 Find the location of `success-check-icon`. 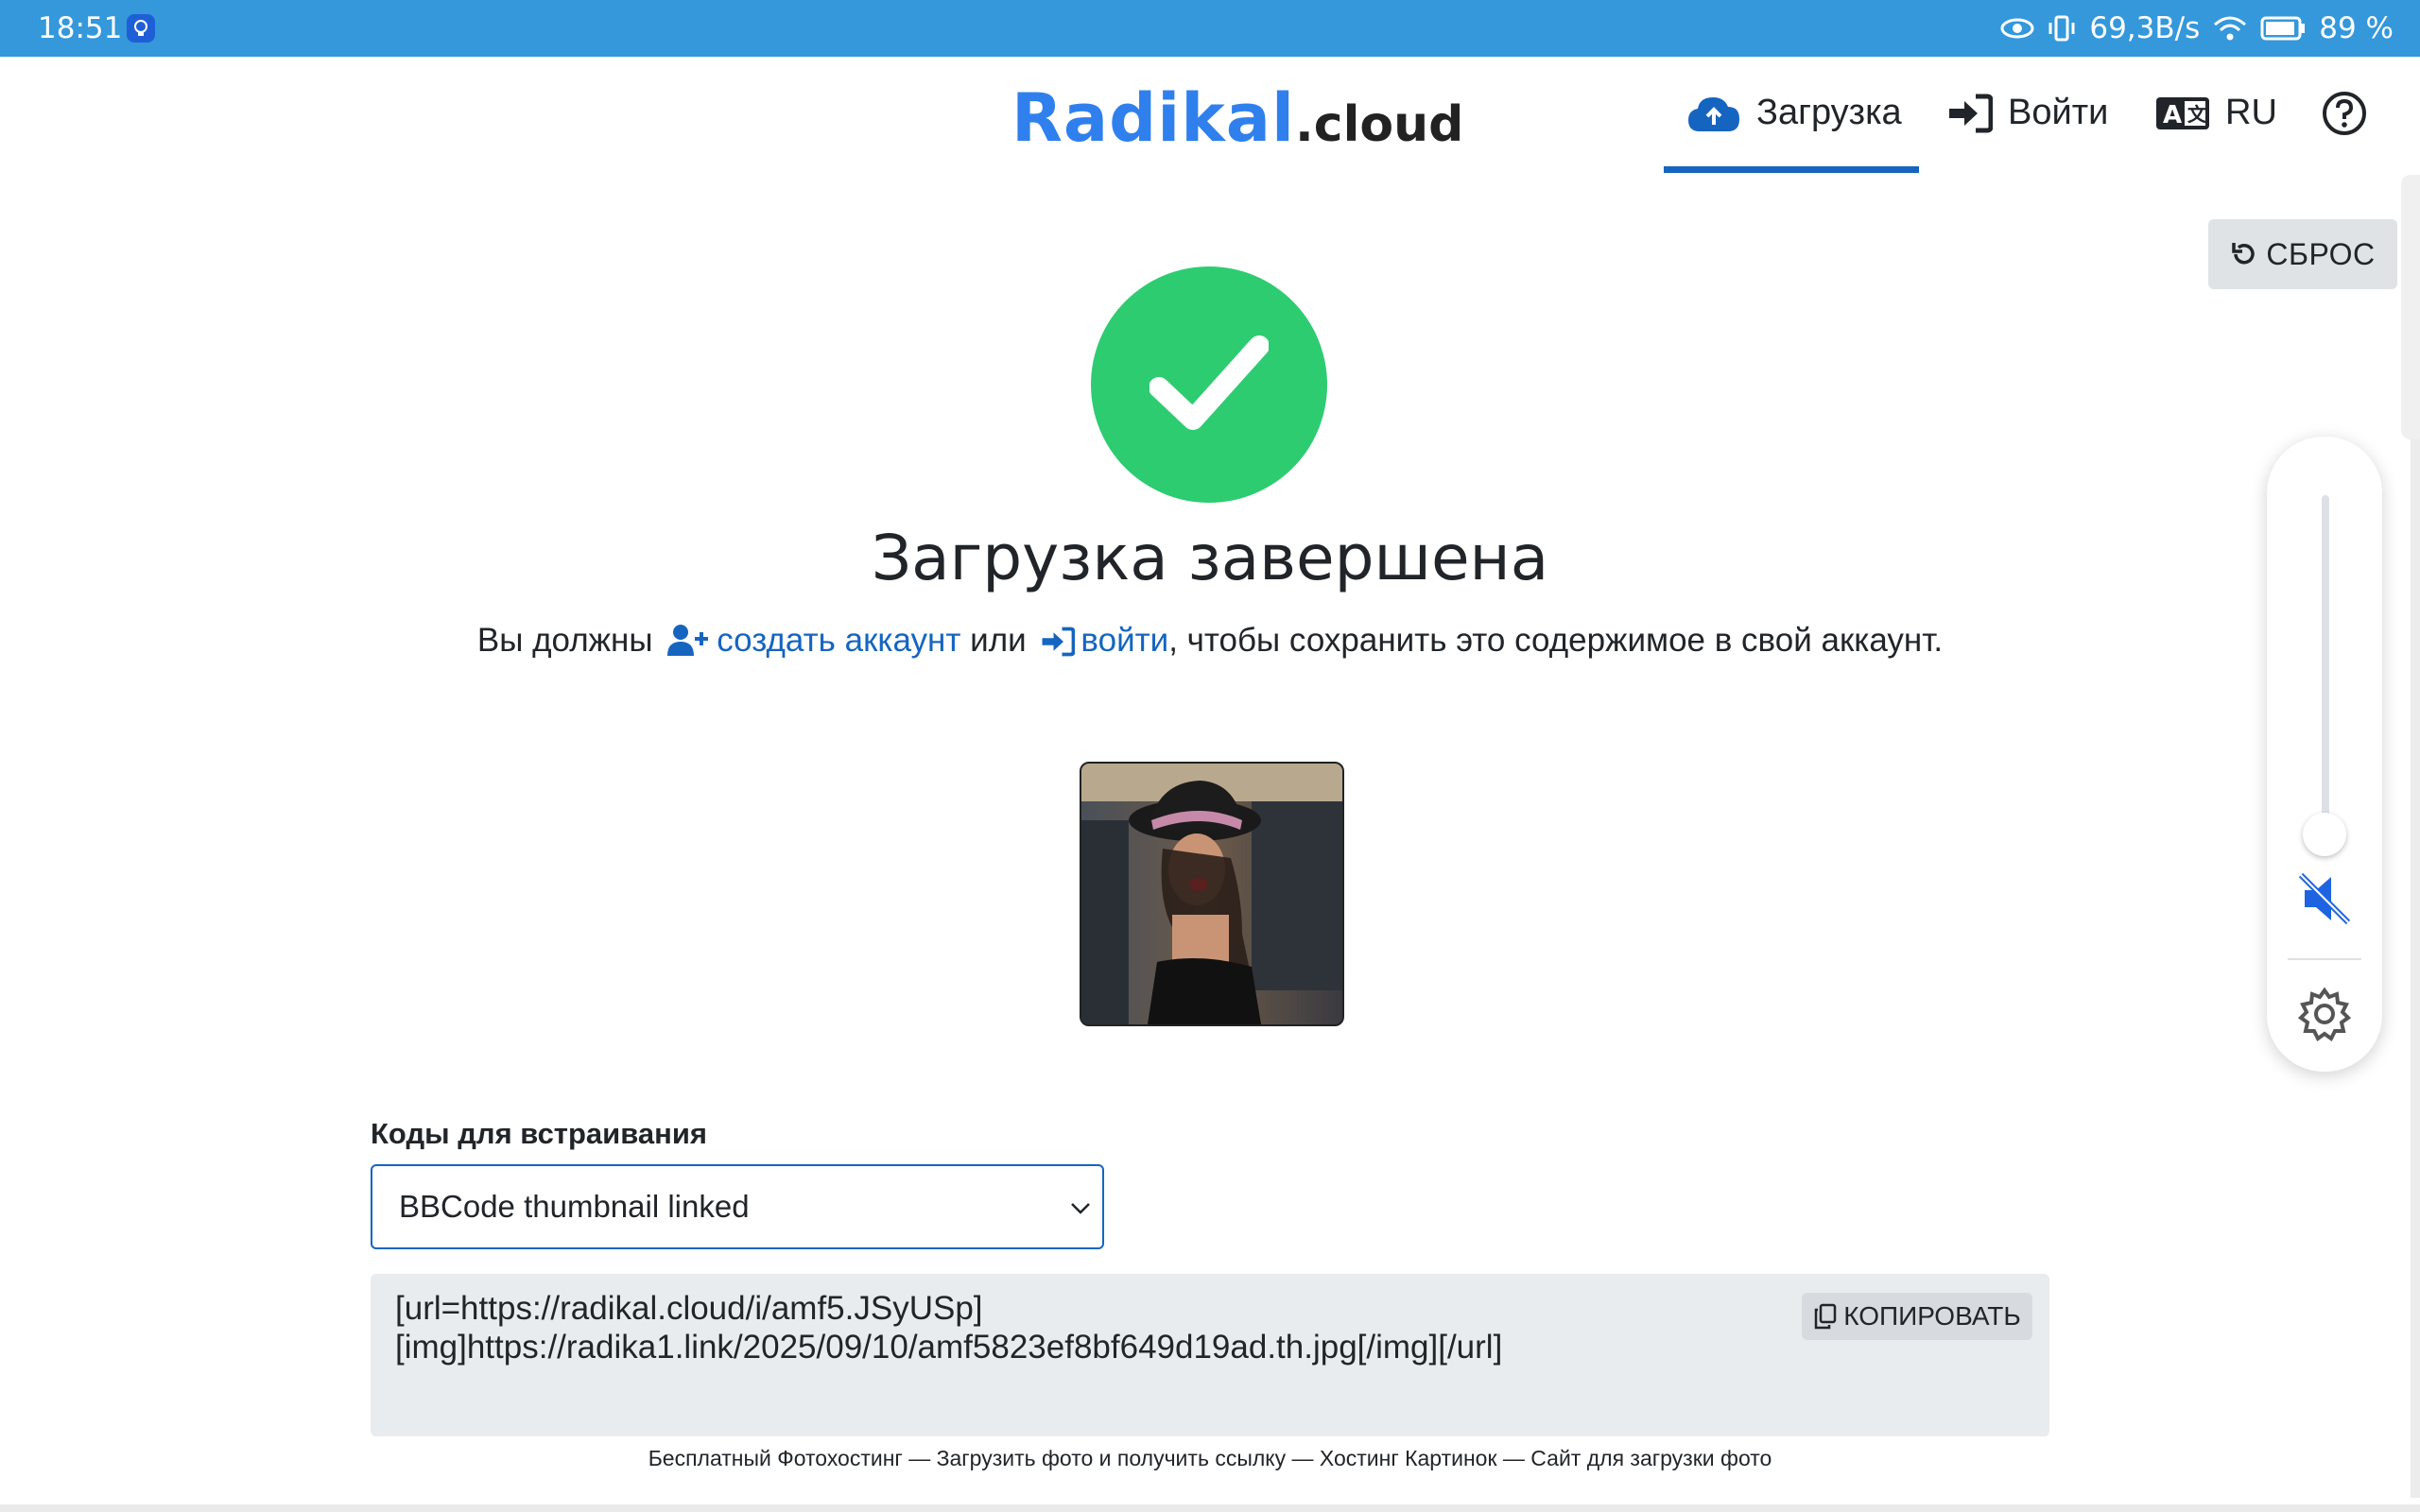

success-check-icon is located at coordinates (1209, 384).